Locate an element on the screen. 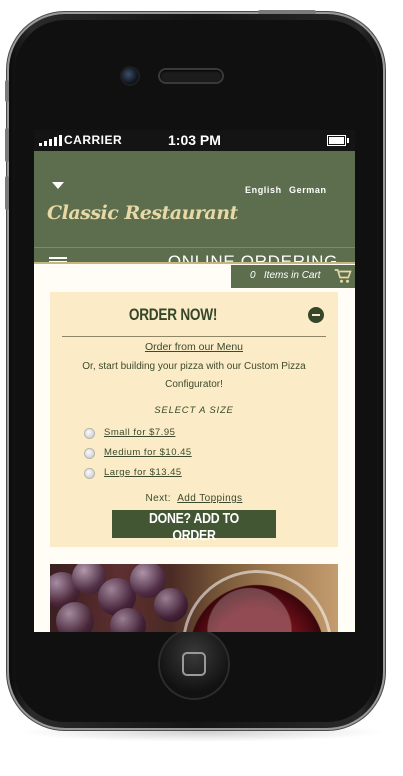 Image resolution: width=403 pixels, height=776 pixels. header-divider is located at coordinates (194, 247).